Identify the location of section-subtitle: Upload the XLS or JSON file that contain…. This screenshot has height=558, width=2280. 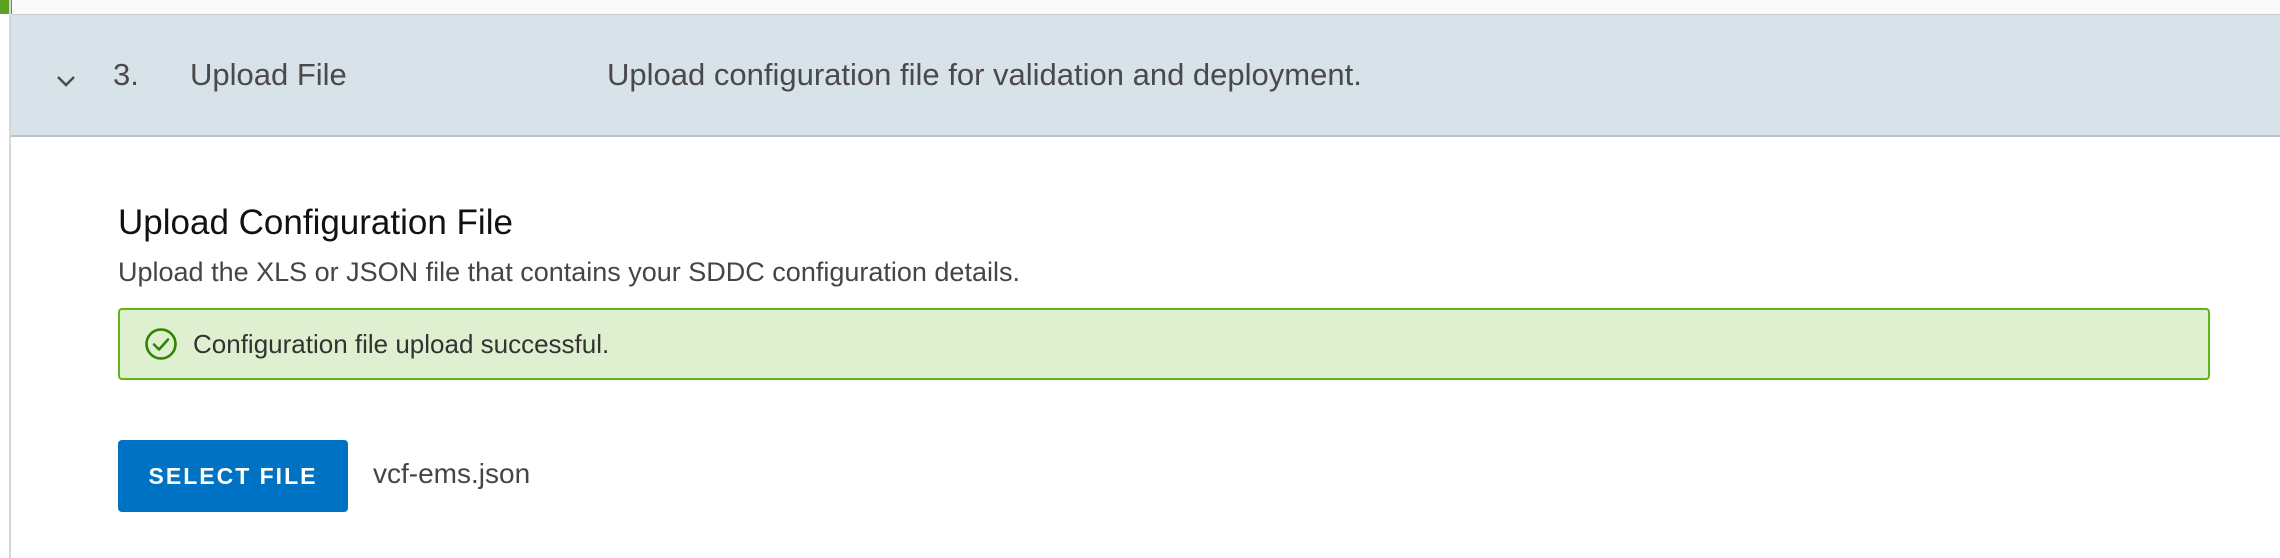
(569, 272).